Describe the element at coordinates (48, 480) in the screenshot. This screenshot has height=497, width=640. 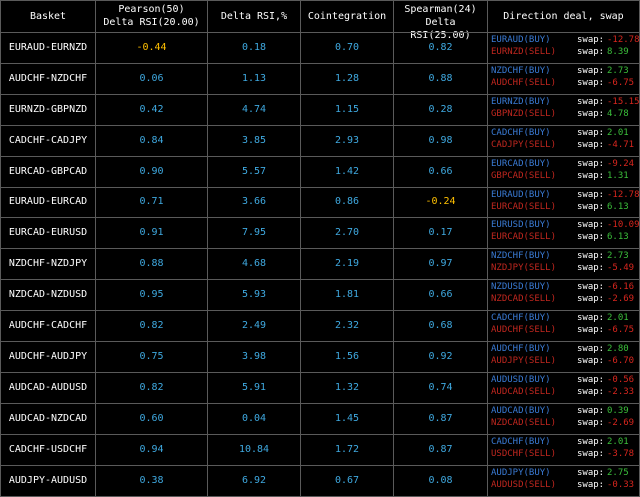
I see `basket-name: AUDJPY-AUDUSD` at that location.